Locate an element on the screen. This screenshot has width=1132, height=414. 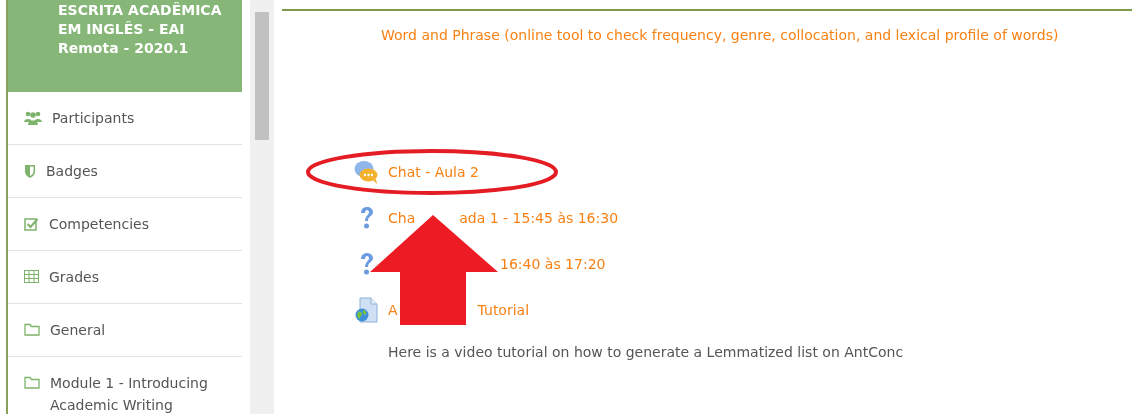
activity-link: A is located at coordinates (393, 309).